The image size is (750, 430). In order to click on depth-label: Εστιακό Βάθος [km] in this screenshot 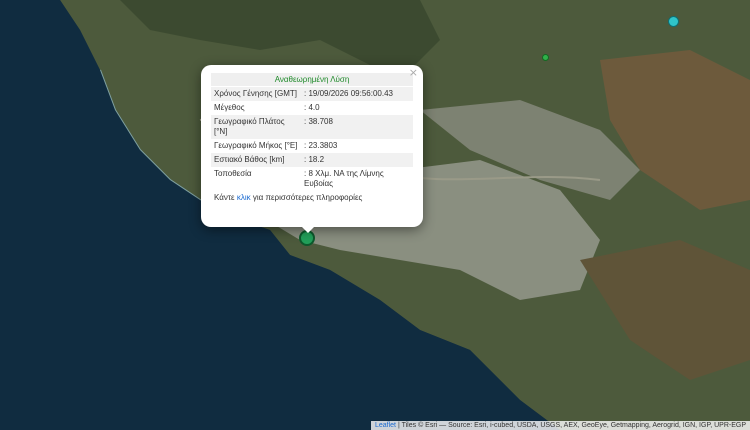, I will do `click(256, 160)`.